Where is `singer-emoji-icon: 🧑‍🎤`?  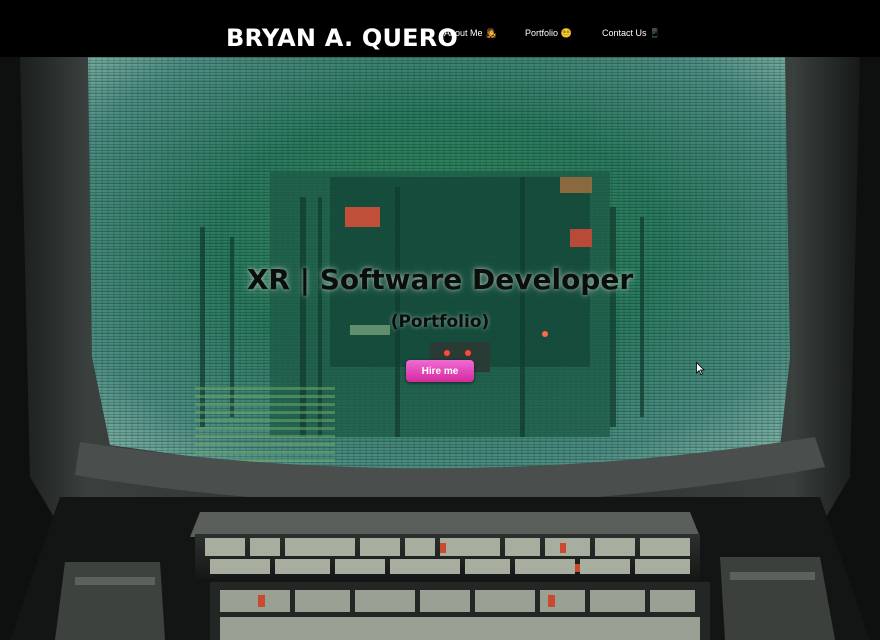 singer-emoji-icon: 🧑‍🎤 is located at coordinates (491, 33).